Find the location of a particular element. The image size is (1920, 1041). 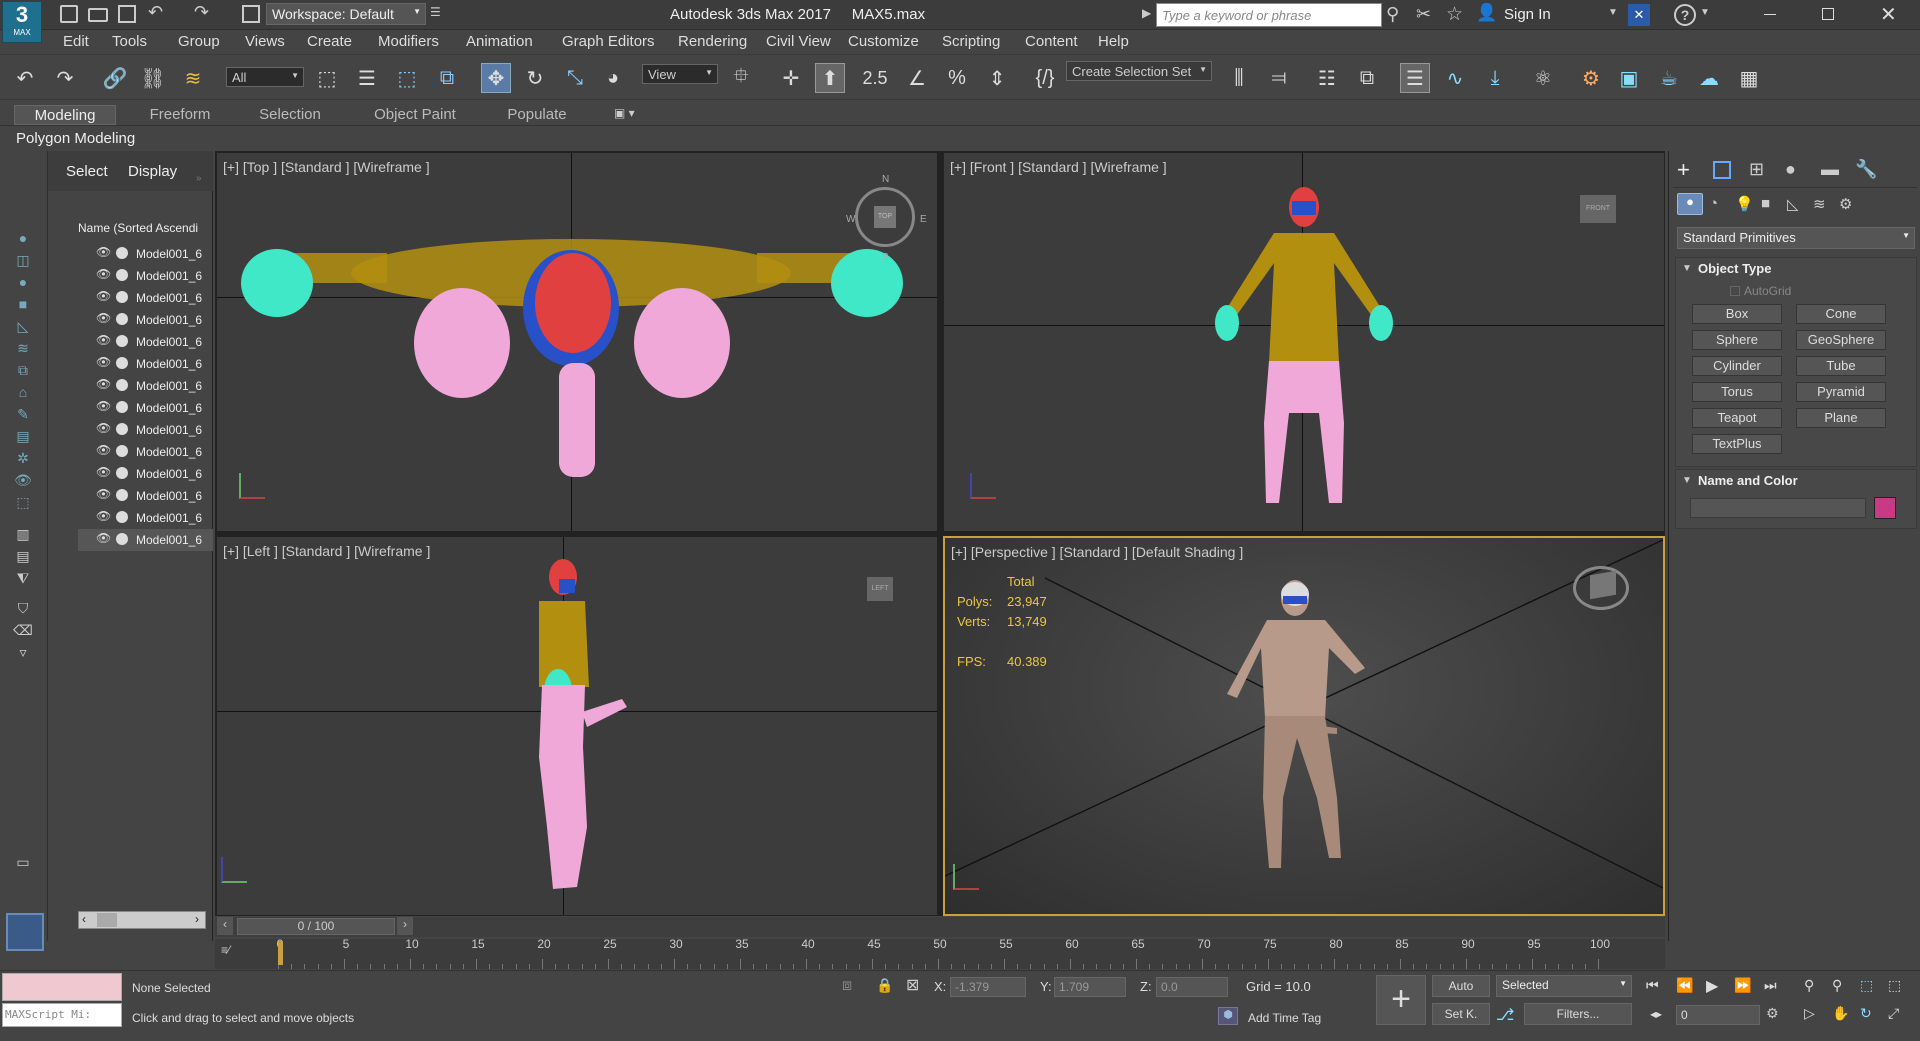

menu-help: Help is located at coordinates (1113, 41).